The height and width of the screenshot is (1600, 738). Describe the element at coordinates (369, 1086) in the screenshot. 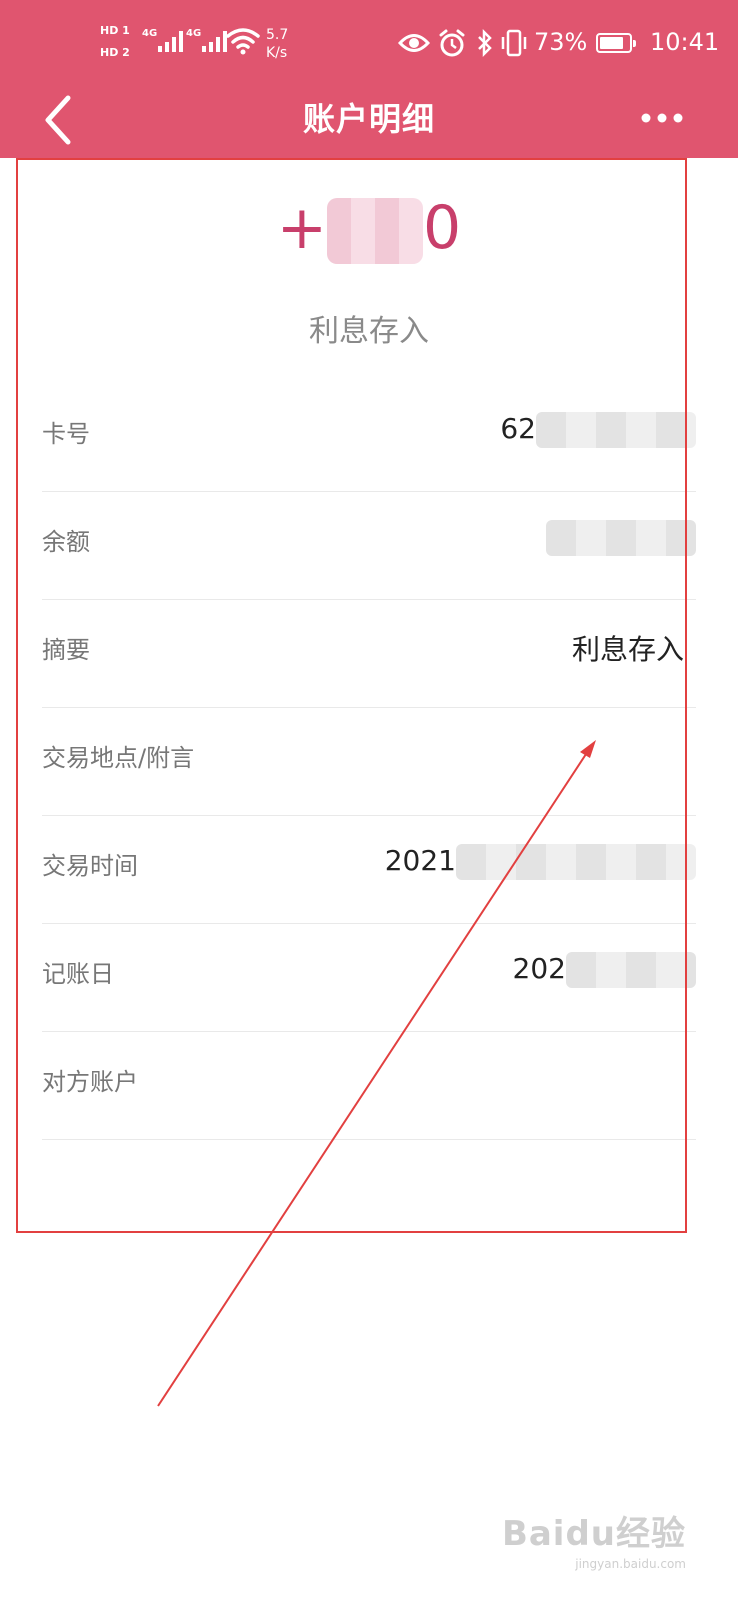

I see `detail-row-counterparty: 对方账户` at that location.